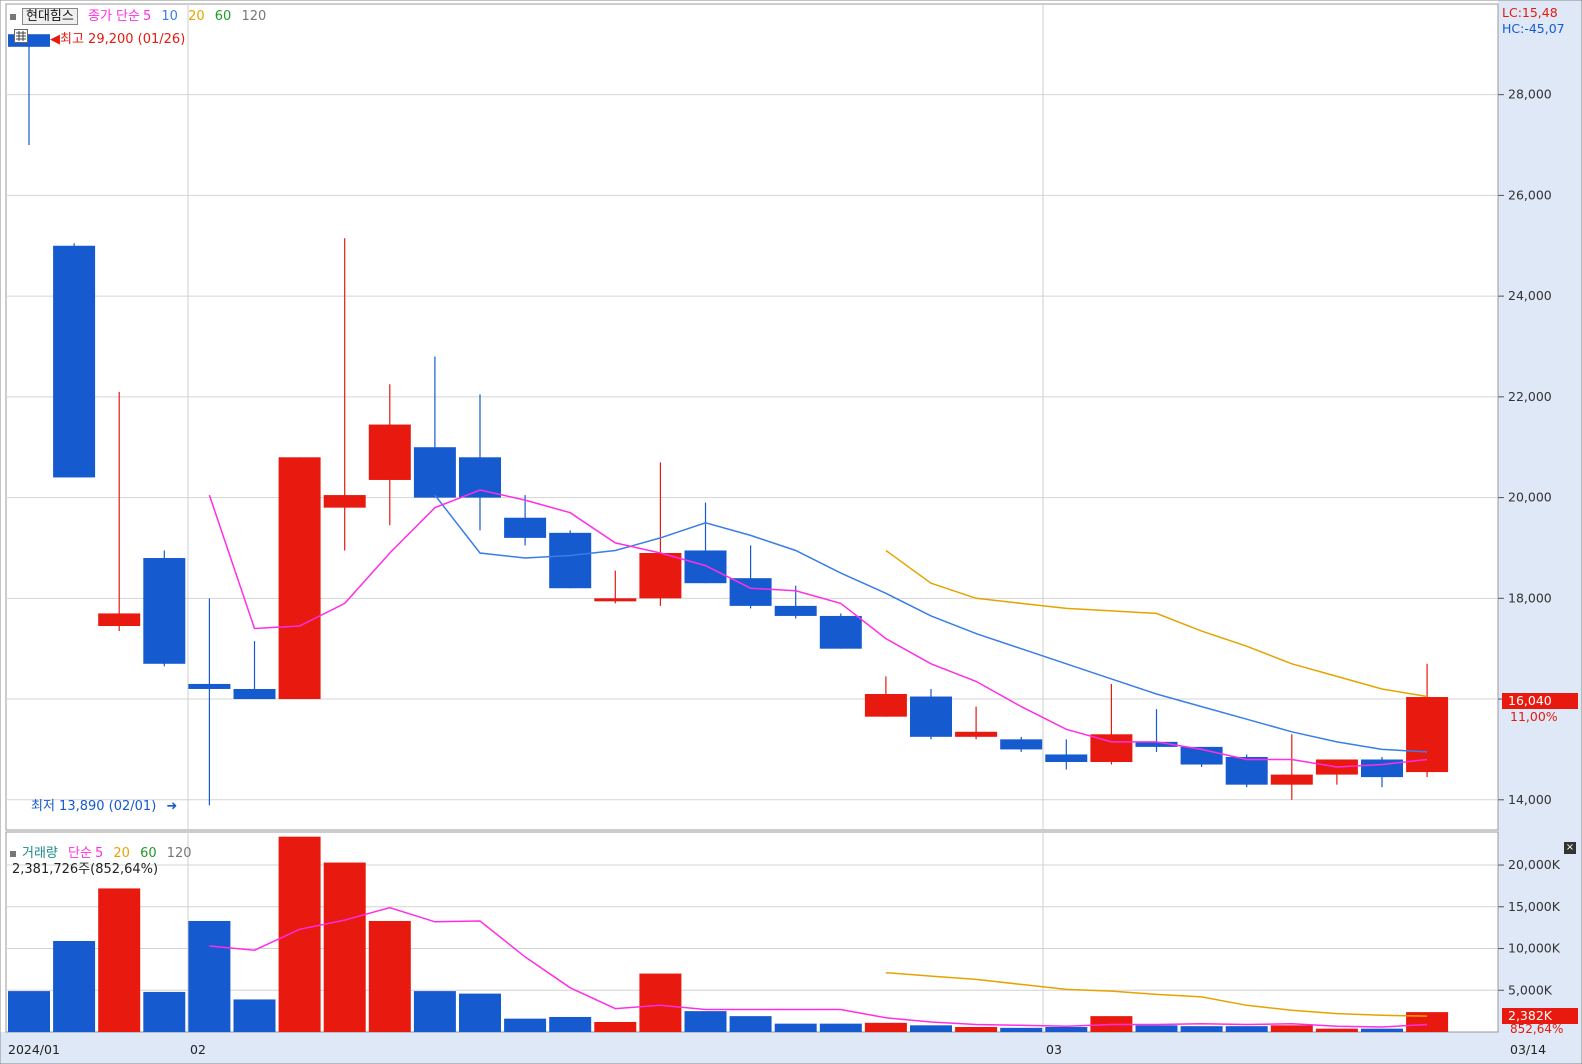 The image size is (1582, 1064). I want to click on high-label: 최고 29,200 (01/26), so click(123, 39).